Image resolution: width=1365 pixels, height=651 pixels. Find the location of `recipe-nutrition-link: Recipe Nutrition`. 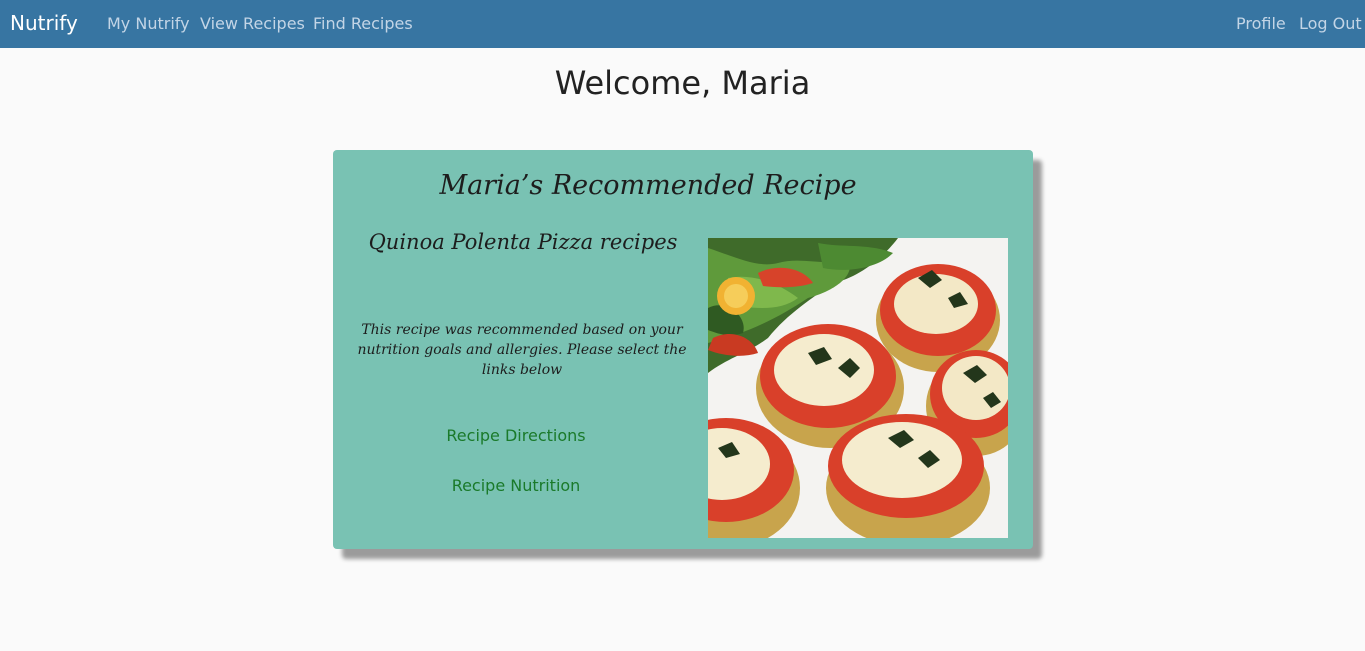

recipe-nutrition-link: Recipe Nutrition is located at coordinates (516, 485).